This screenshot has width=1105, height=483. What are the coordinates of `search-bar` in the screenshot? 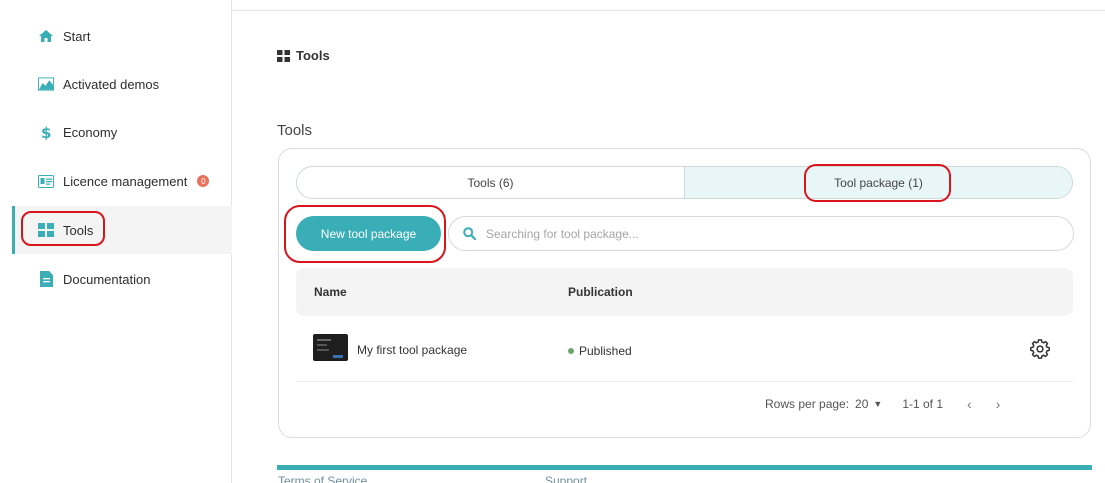 It's located at (761, 233).